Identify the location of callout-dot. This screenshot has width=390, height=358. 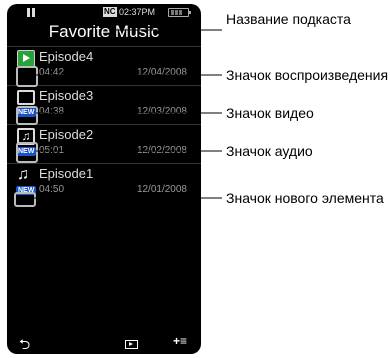
(111, 36).